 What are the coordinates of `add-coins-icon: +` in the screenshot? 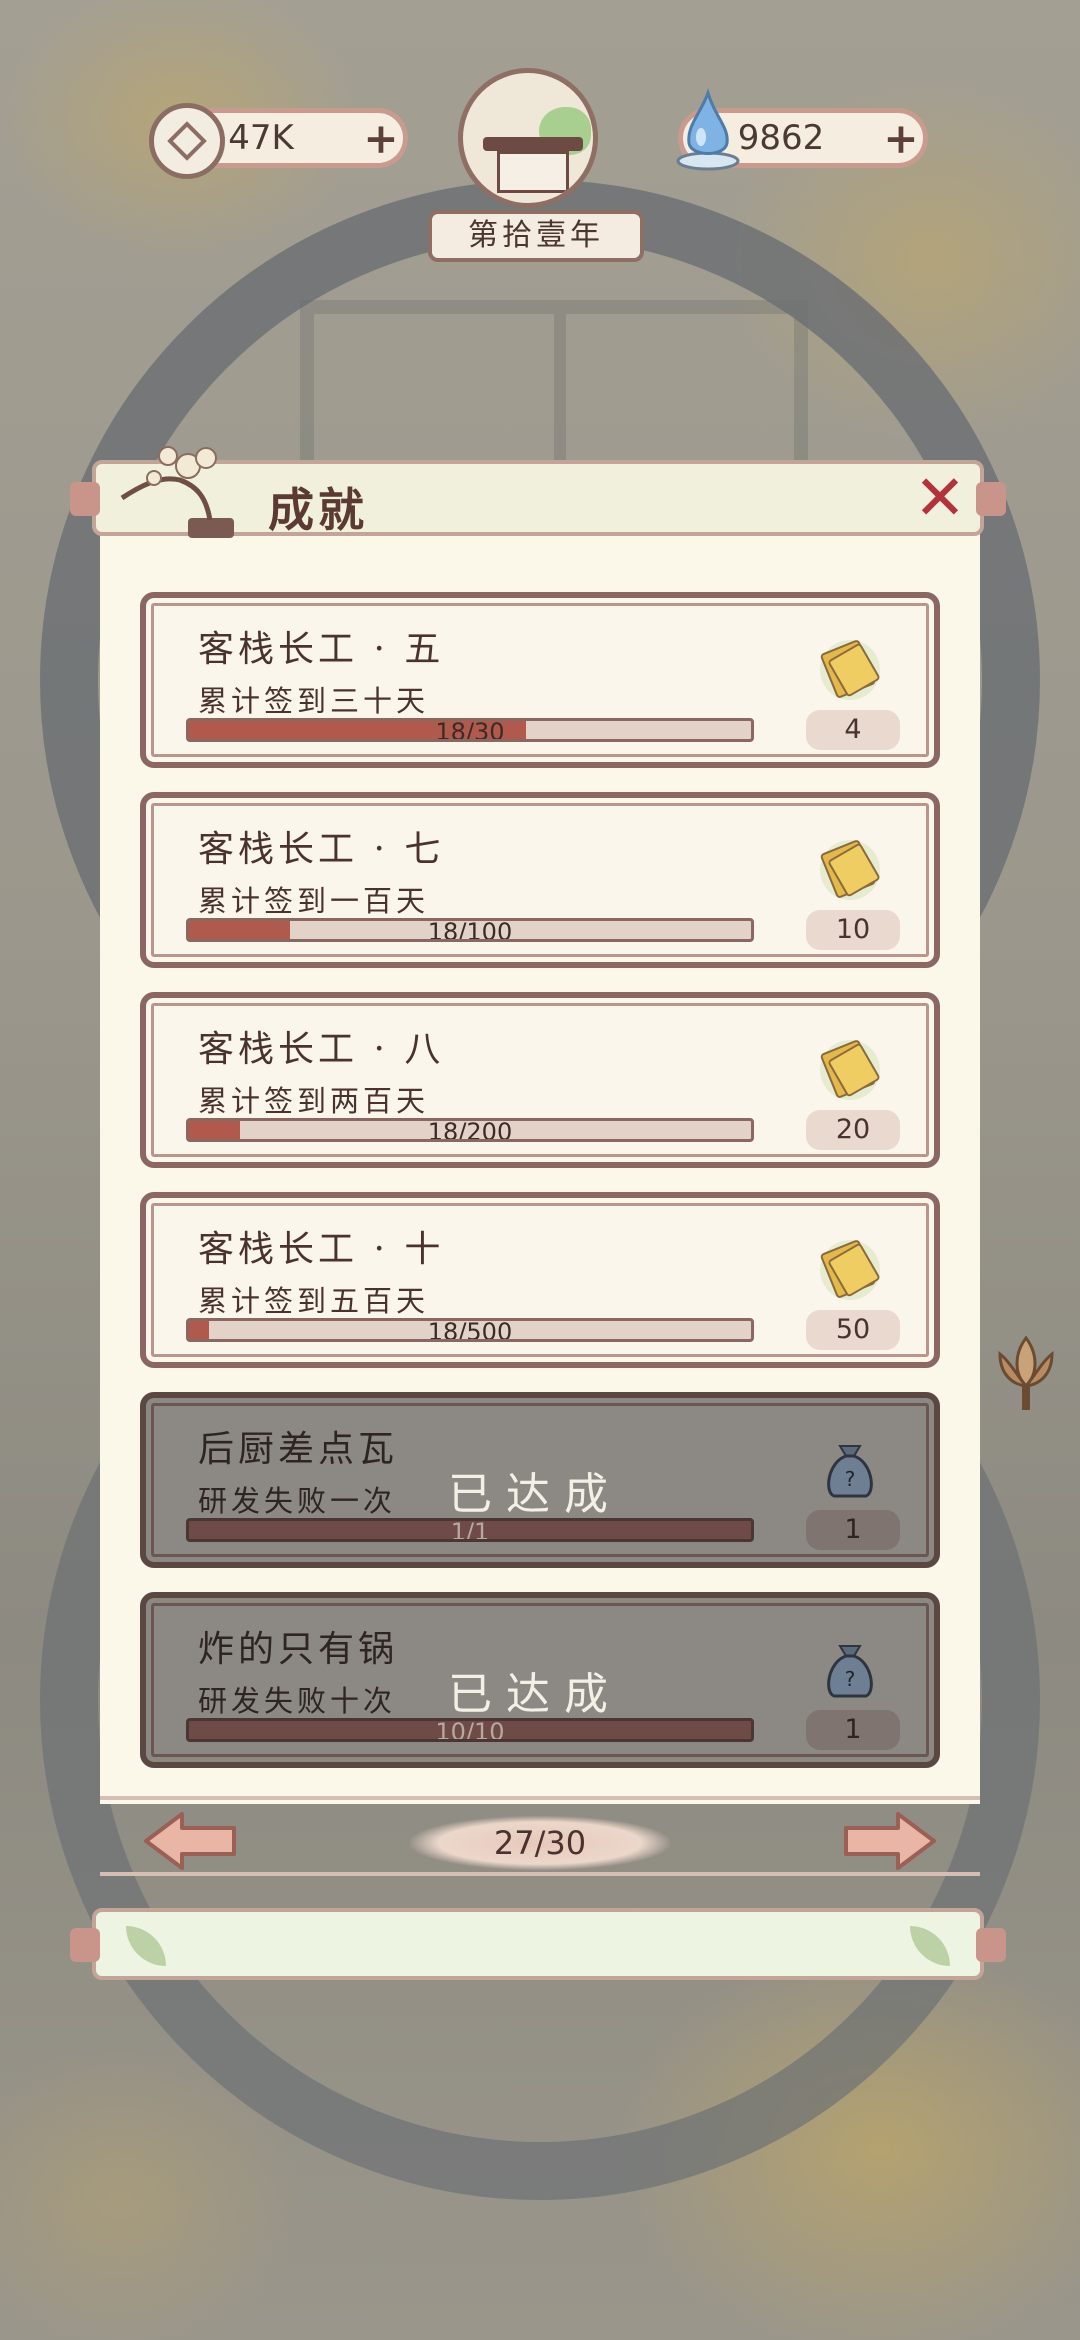 It's located at (381, 138).